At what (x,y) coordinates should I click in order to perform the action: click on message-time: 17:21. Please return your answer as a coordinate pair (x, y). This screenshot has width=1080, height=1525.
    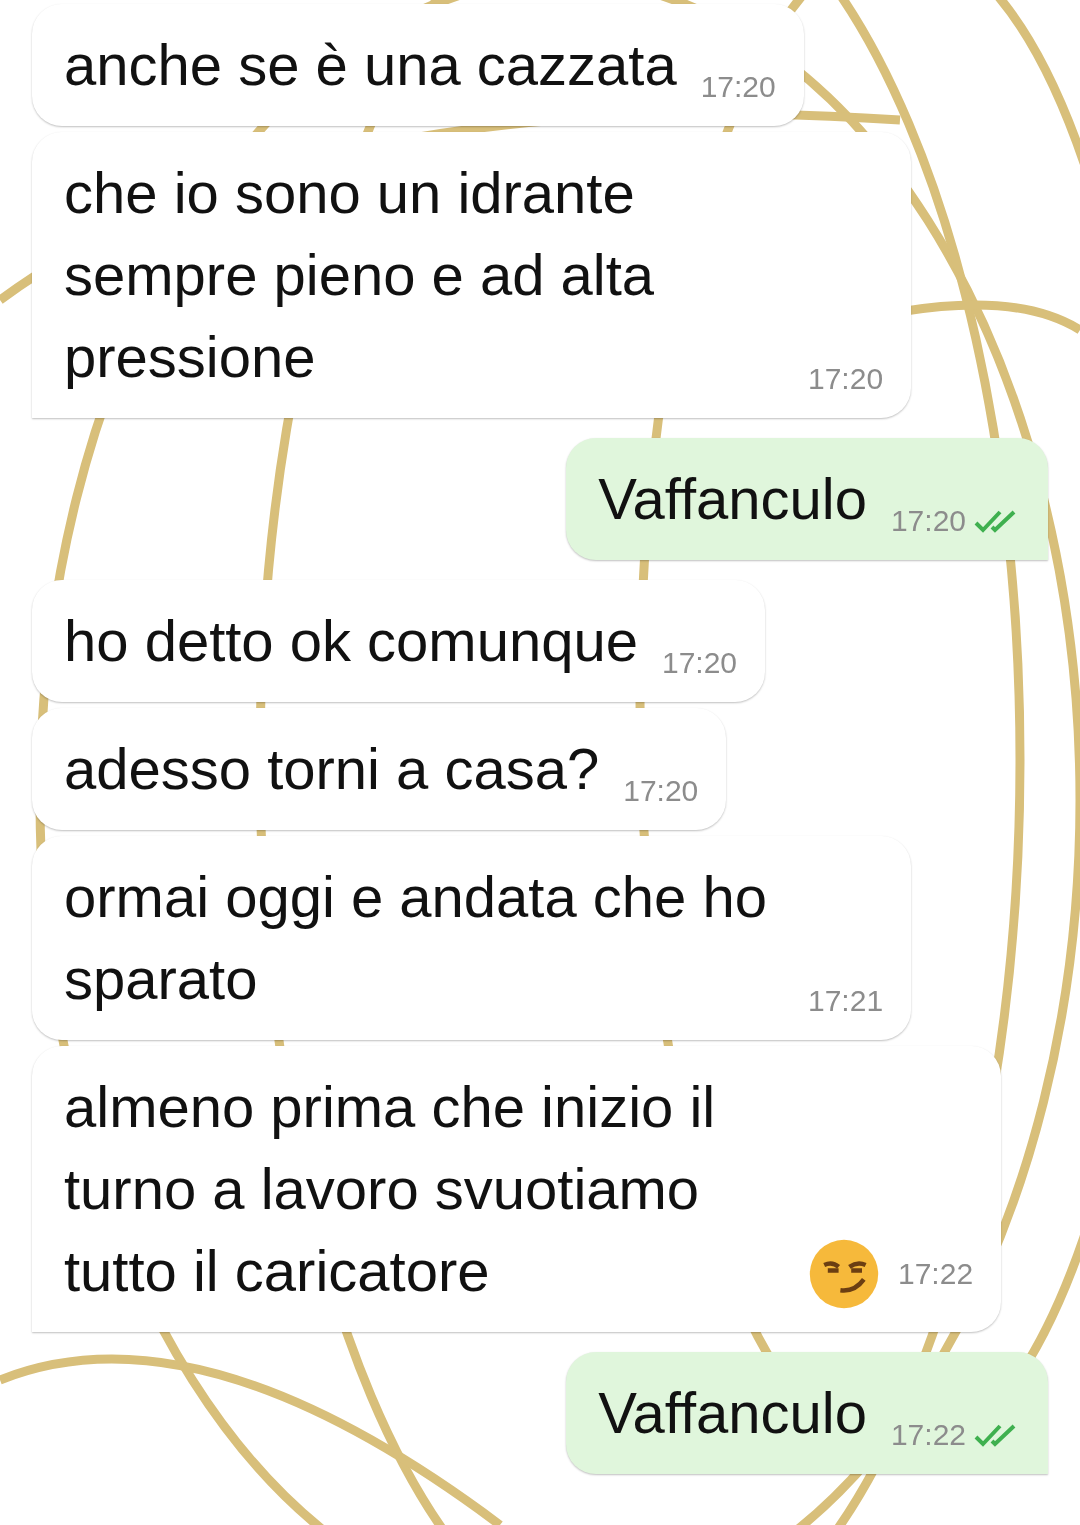
    Looking at the image, I should click on (846, 1001).